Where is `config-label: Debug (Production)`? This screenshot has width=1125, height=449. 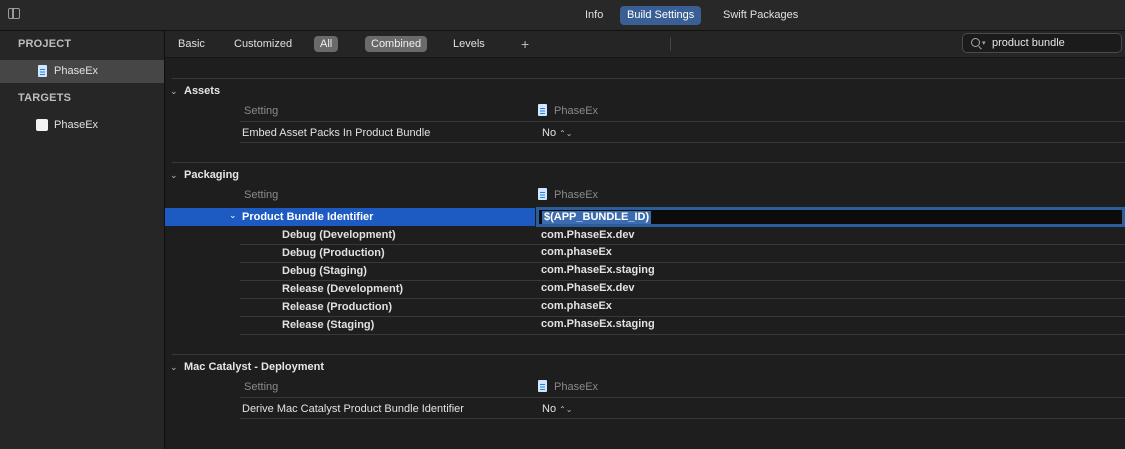
config-label: Debug (Production) is located at coordinates (333, 253).